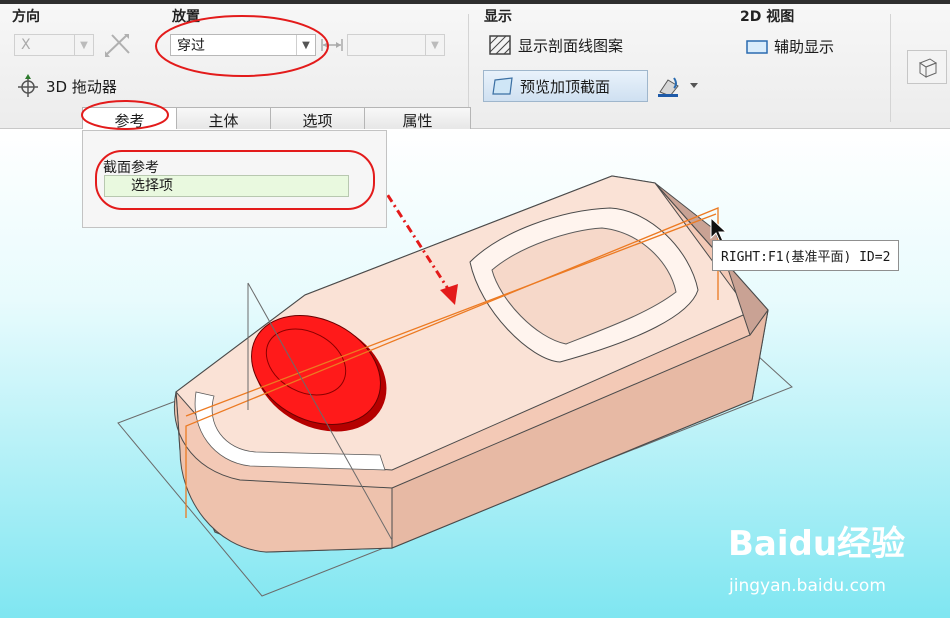 The image size is (950, 618). I want to click on annotation-ellipse-tab, so click(125, 115).